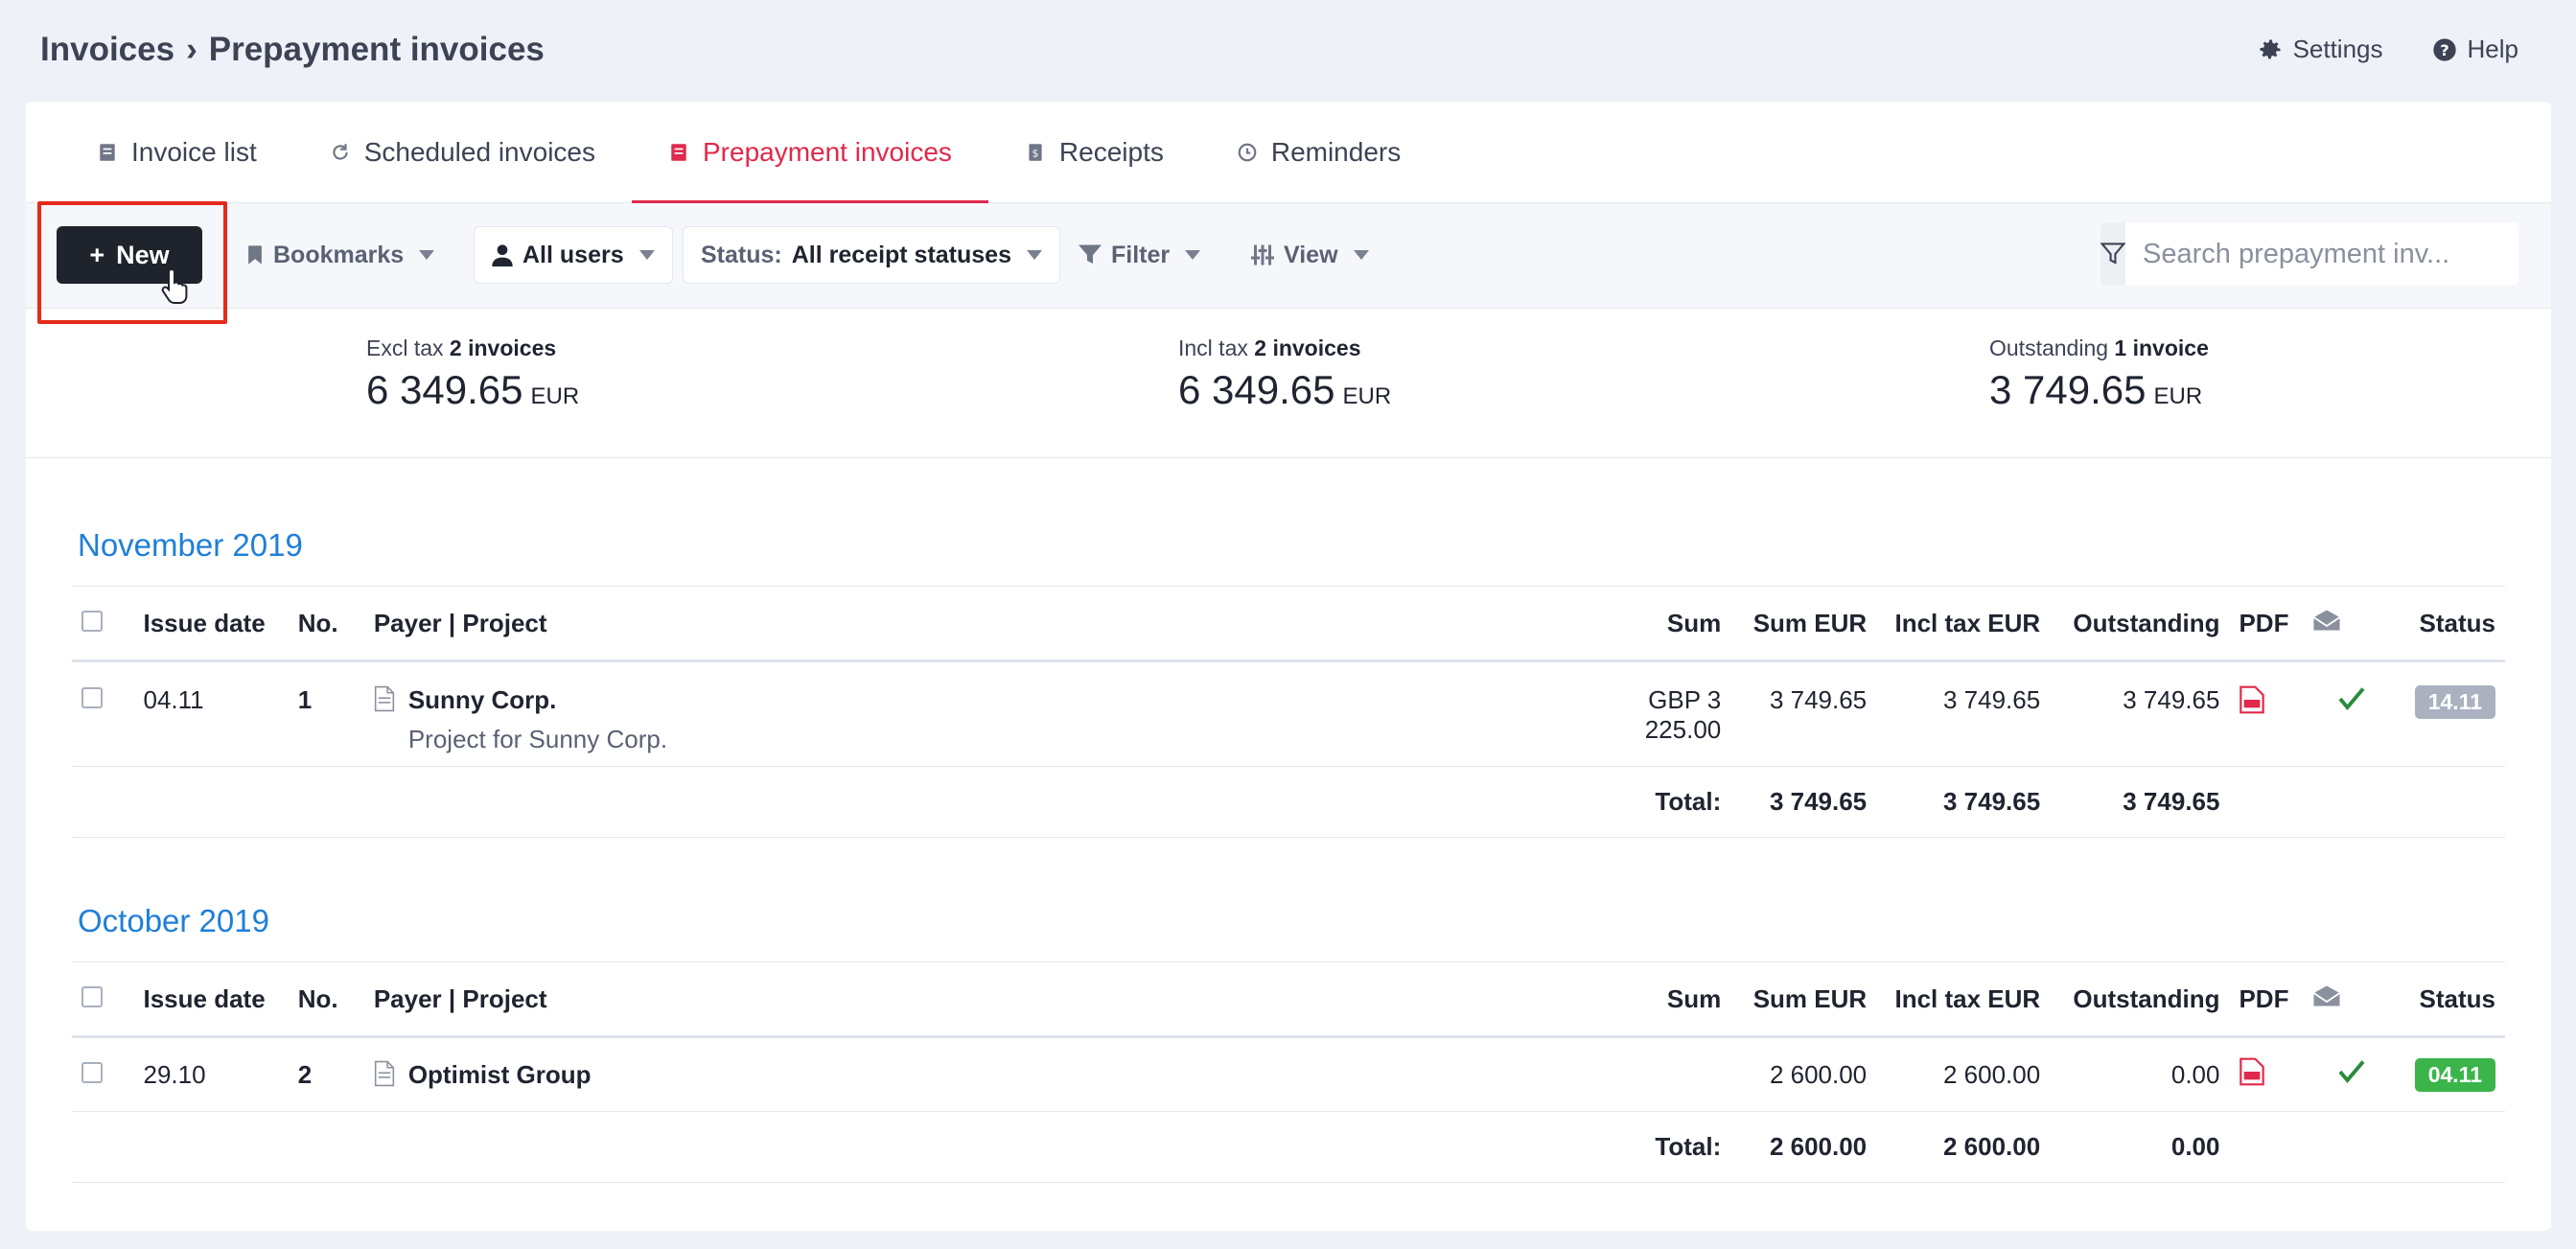 Image resolution: width=2576 pixels, height=1249 pixels. I want to click on users-label: All users, so click(573, 254).